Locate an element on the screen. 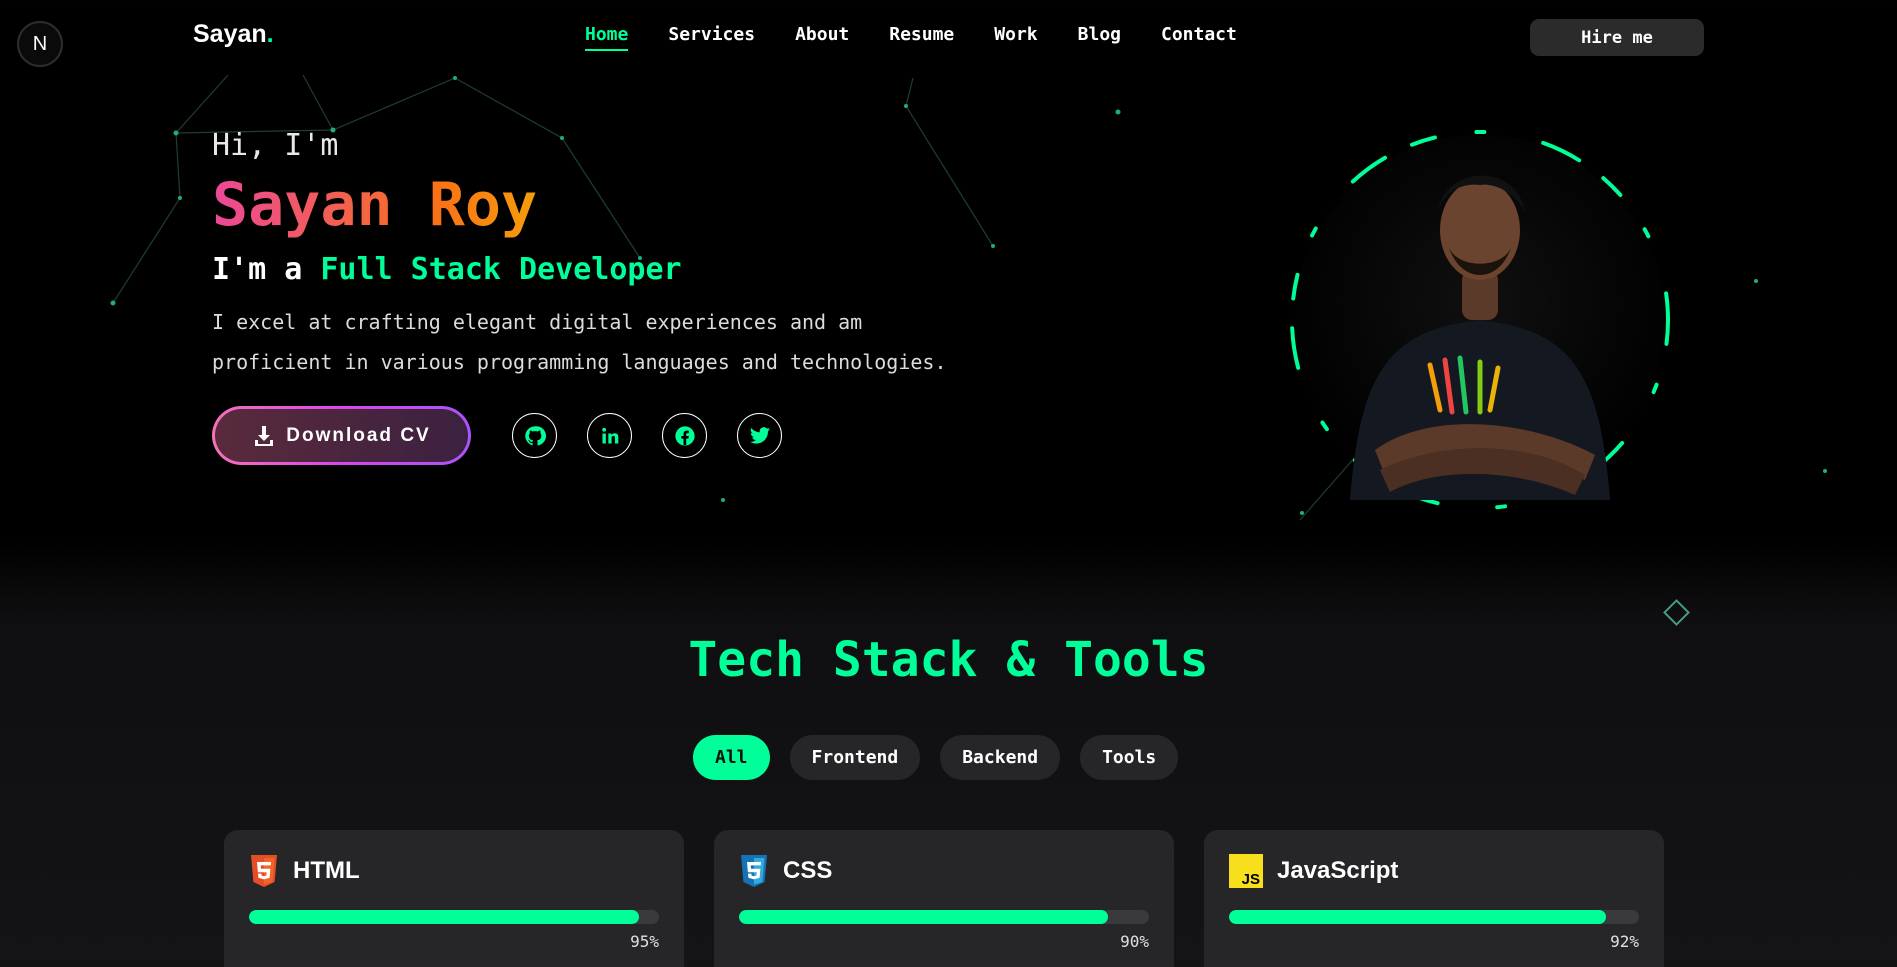 The image size is (1897, 967). social-links is located at coordinates (647, 435).